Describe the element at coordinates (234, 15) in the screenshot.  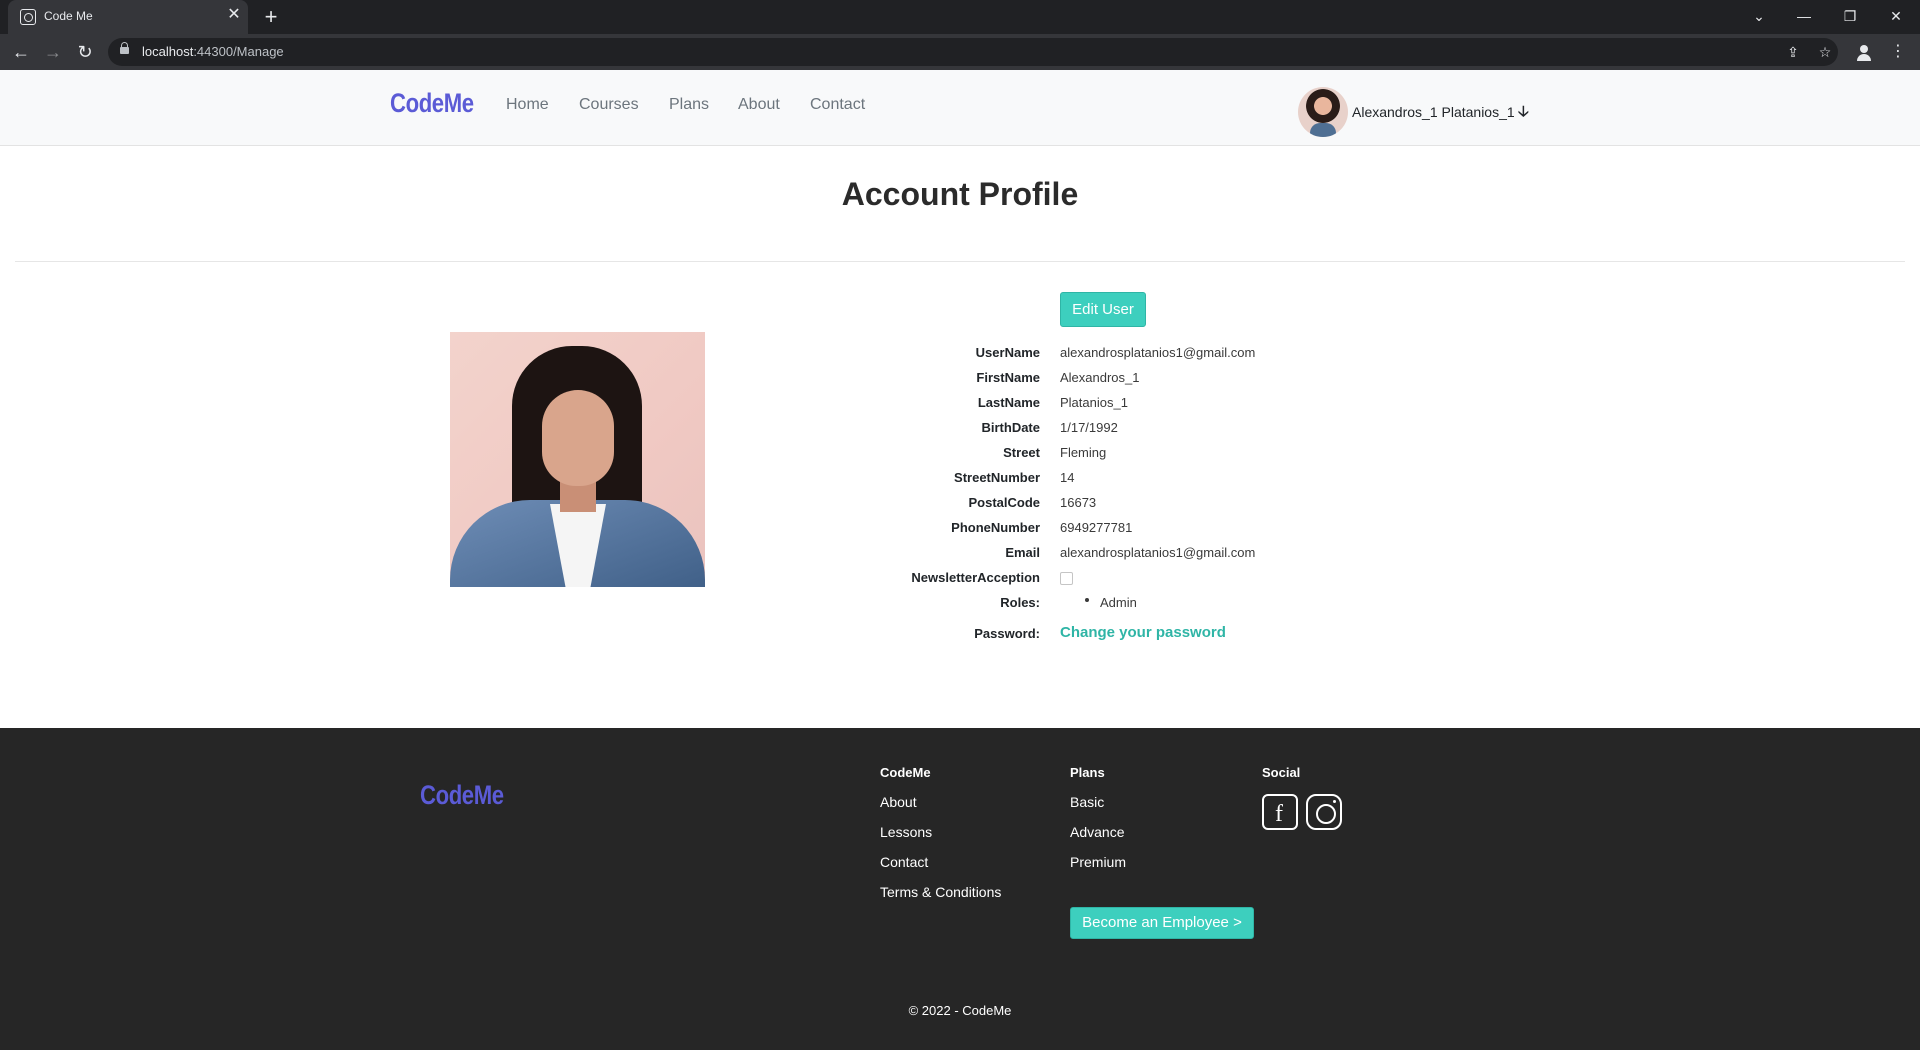
I see `close-tab-icon: ✕` at that location.